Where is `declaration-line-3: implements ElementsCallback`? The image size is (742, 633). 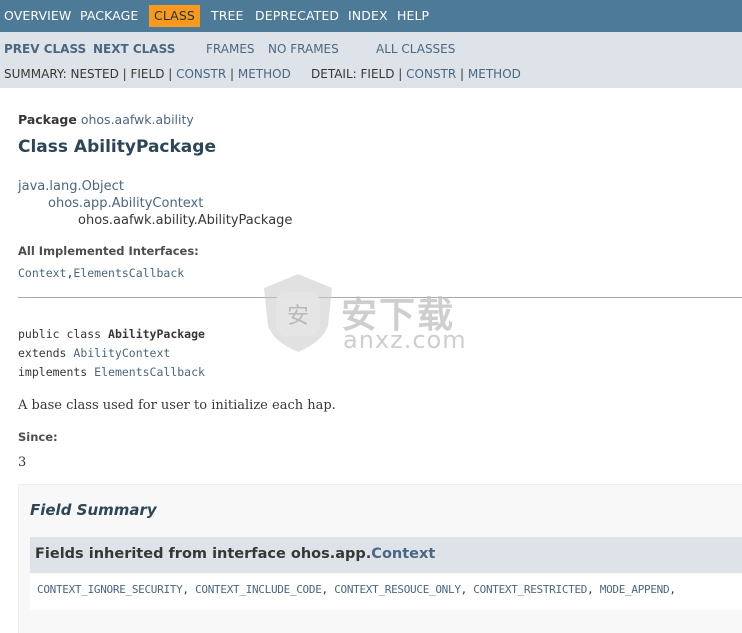
declaration-line-3: implements ElementsCallback is located at coordinates (111, 372).